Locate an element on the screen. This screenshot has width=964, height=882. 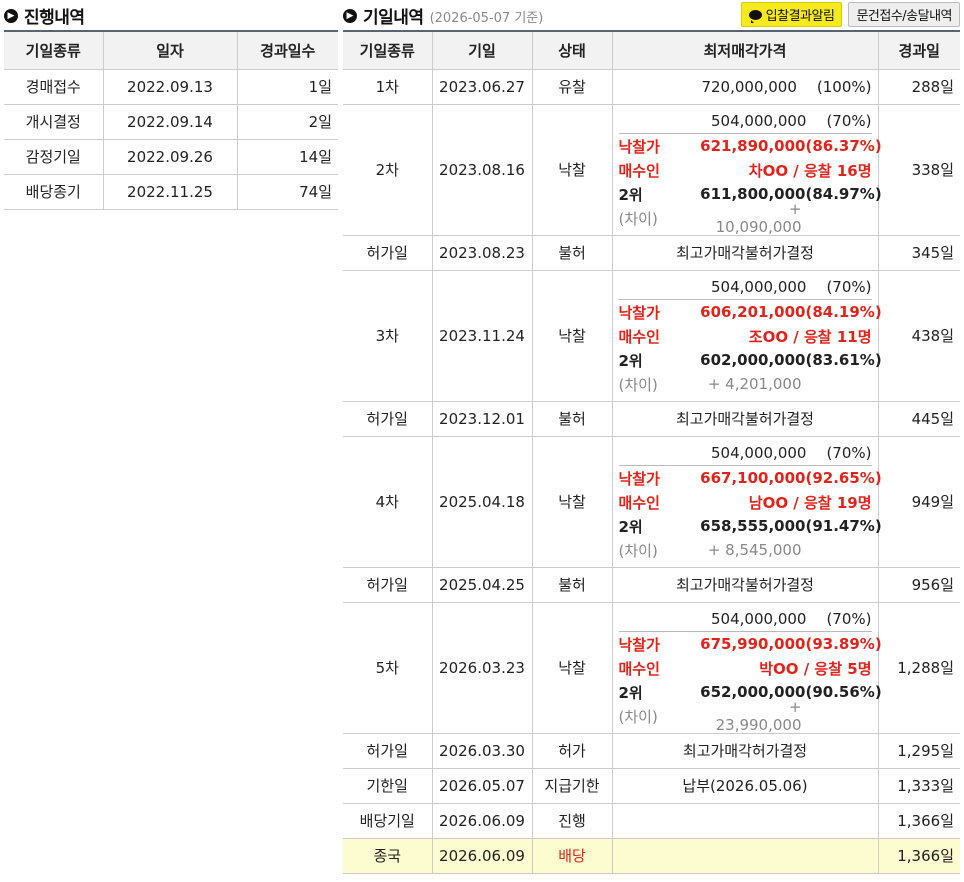
min-price-percent: (100%) is located at coordinates (844, 86).